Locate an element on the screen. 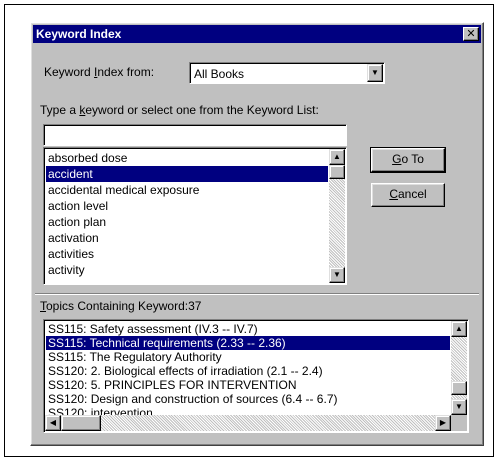 The width and height of the screenshot is (499, 461). arrow-left-icon: ◀ is located at coordinates (53, 423).